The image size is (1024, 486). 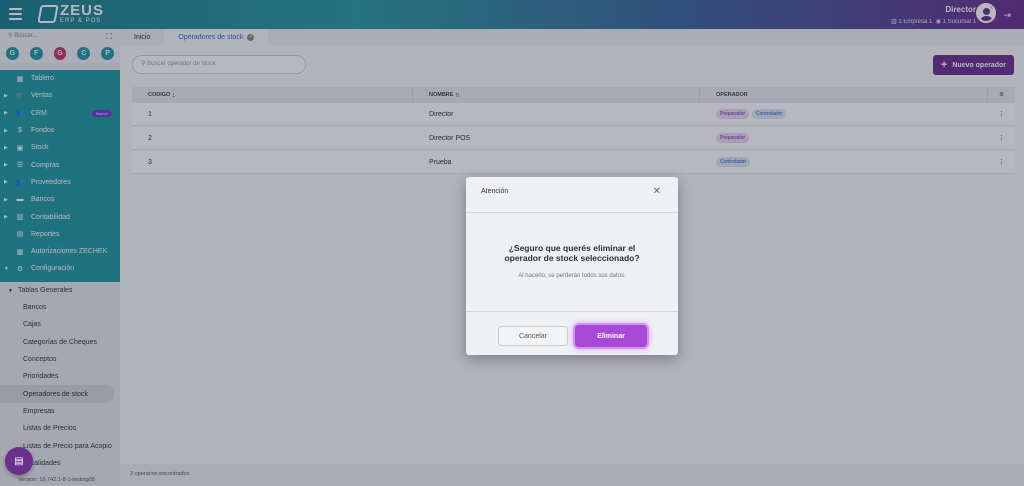 I want to click on dialog-footer: Cancelar Eliminar, so click(x=572, y=333).